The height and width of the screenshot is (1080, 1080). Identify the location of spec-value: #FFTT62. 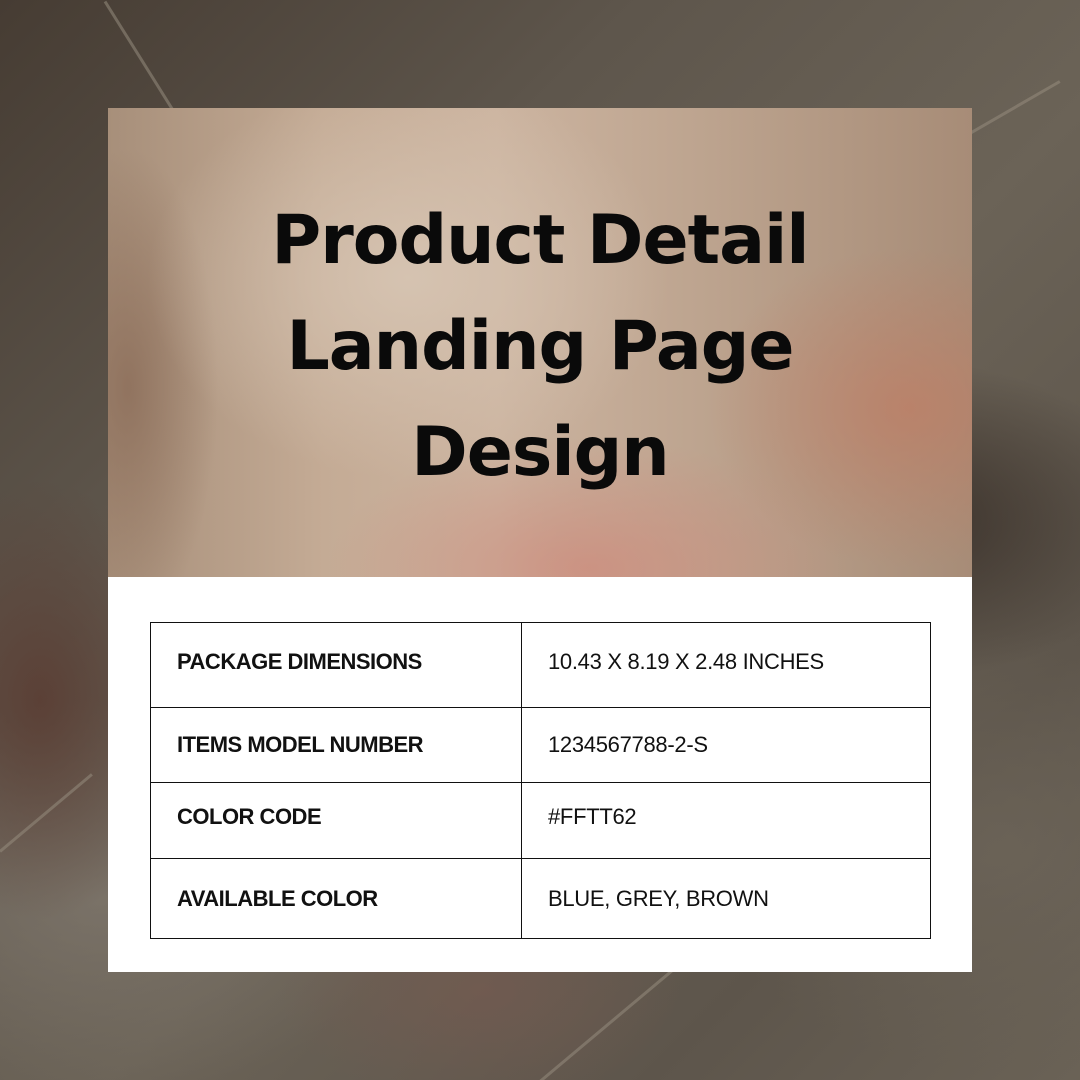
(726, 820).